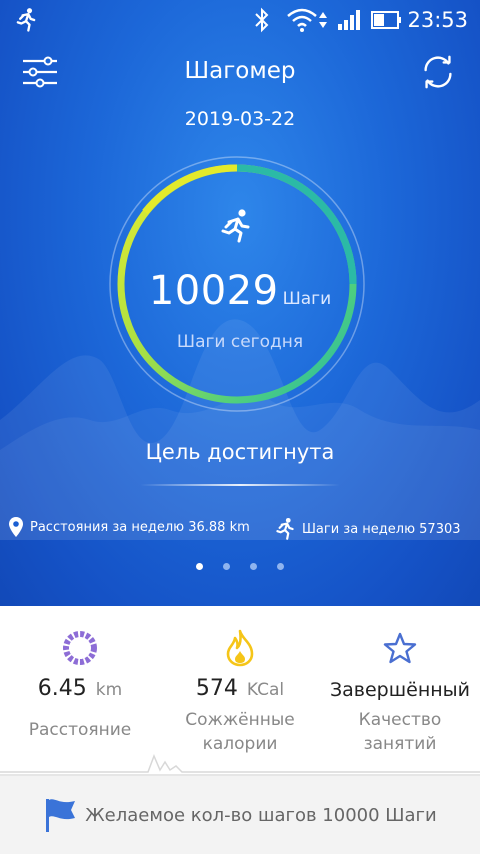  What do you see at coordinates (240, 720) in the screenshot?
I see `calories-label-line1: Сожжённые` at bounding box center [240, 720].